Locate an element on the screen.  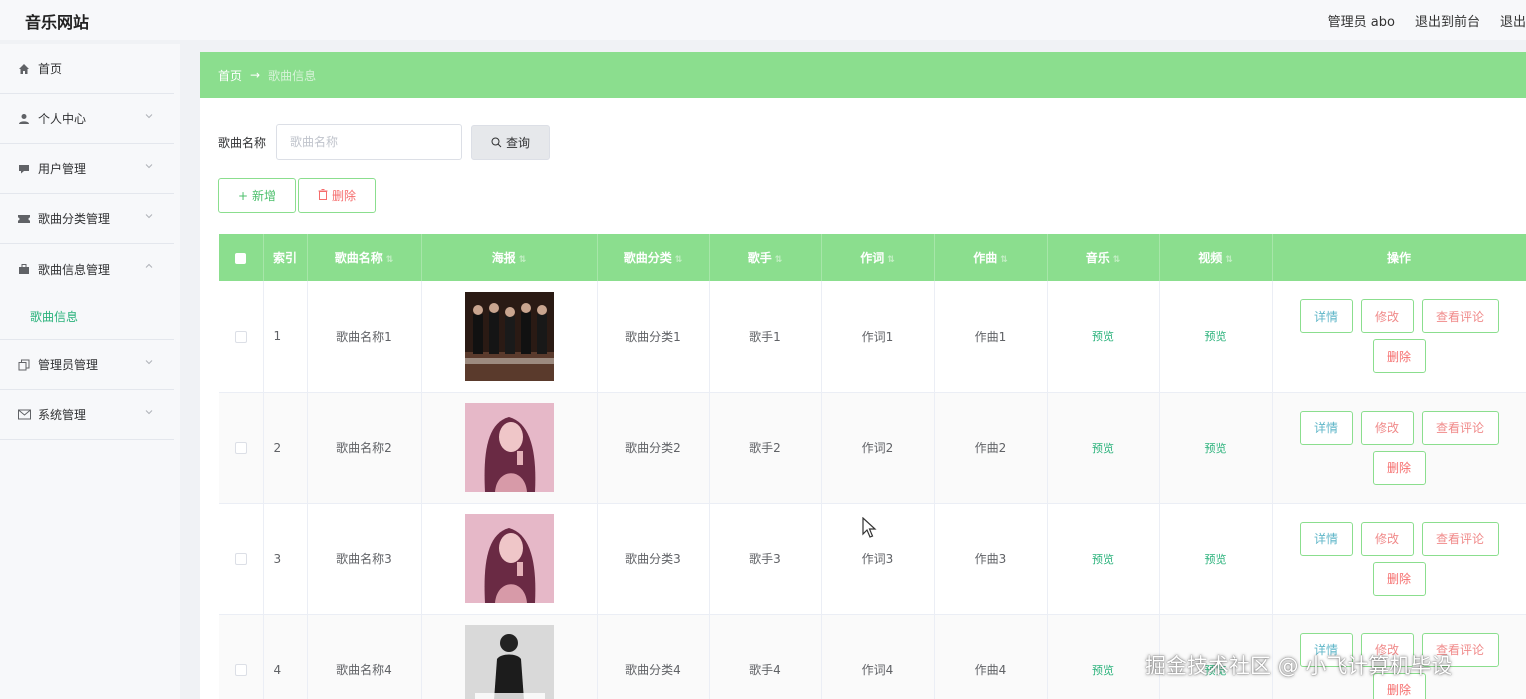
batch-delete-button: 删除 is located at coordinates (337, 195).